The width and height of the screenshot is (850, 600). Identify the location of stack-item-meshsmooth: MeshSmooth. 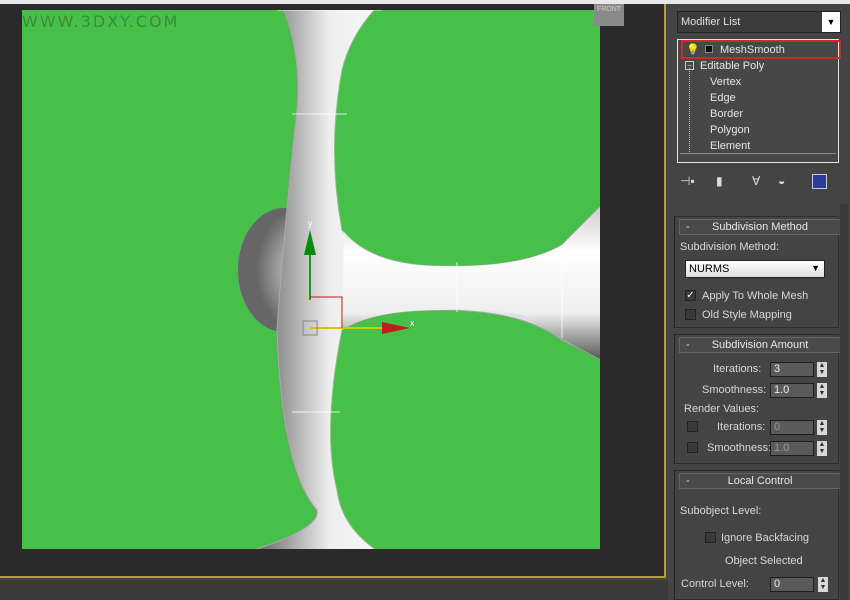
(752, 50).